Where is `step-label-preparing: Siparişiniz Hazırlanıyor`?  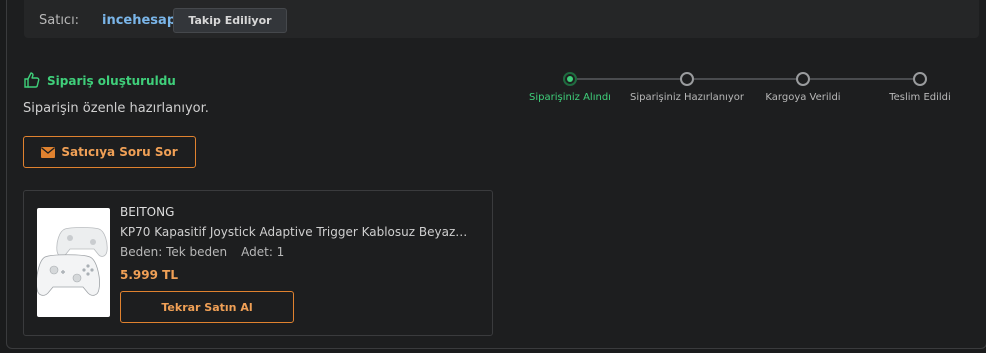
step-label-preparing: Siparişiniz Hazırlanıyor is located at coordinates (687, 97).